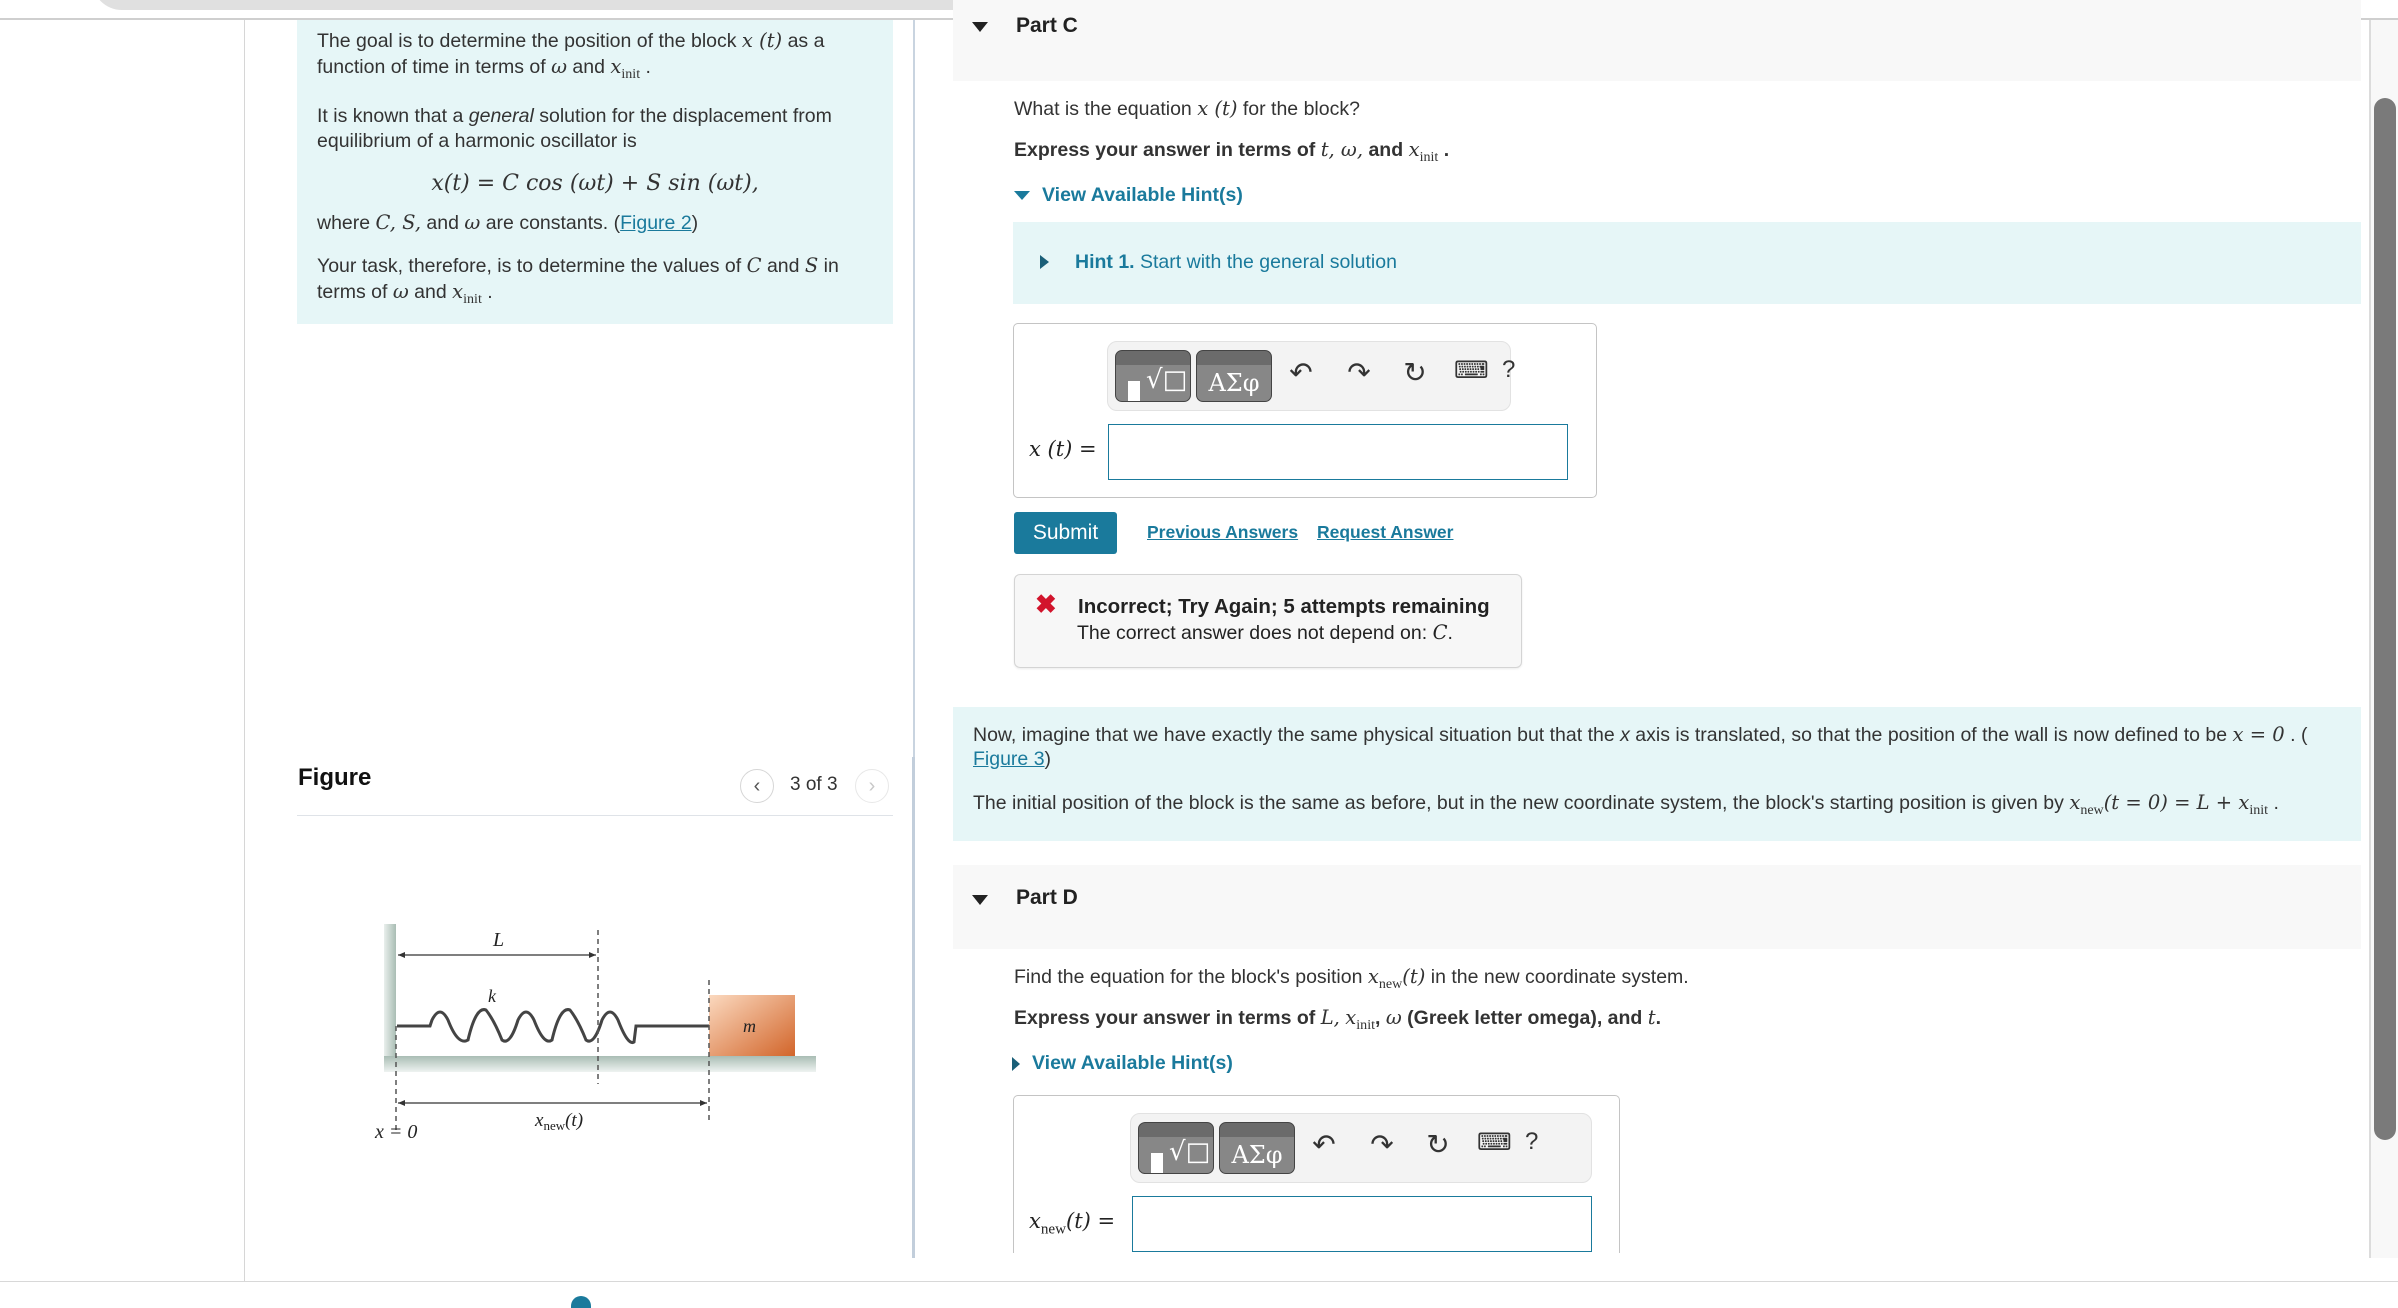 The width and height of the screenshot is (2398, 1308). What do you see at coordinates (1199, 1281) in the screenshot?
I see `bottom-divider` at bounding box center [1199, 1281].